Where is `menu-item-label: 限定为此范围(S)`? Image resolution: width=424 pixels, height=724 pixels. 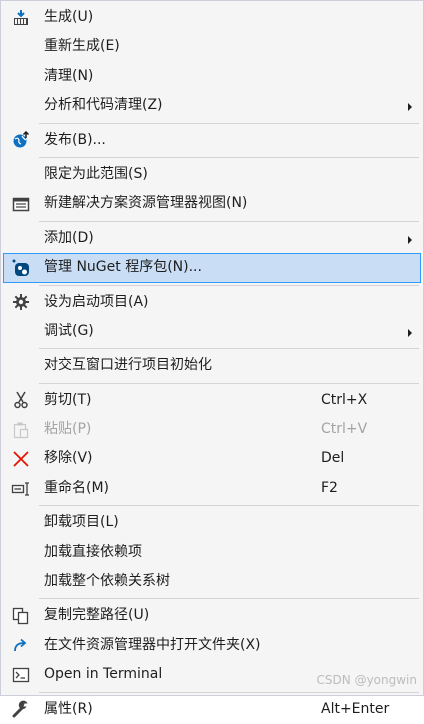 menu-item-label: 限定为此范围(S) is located at coordinates (96, 173).